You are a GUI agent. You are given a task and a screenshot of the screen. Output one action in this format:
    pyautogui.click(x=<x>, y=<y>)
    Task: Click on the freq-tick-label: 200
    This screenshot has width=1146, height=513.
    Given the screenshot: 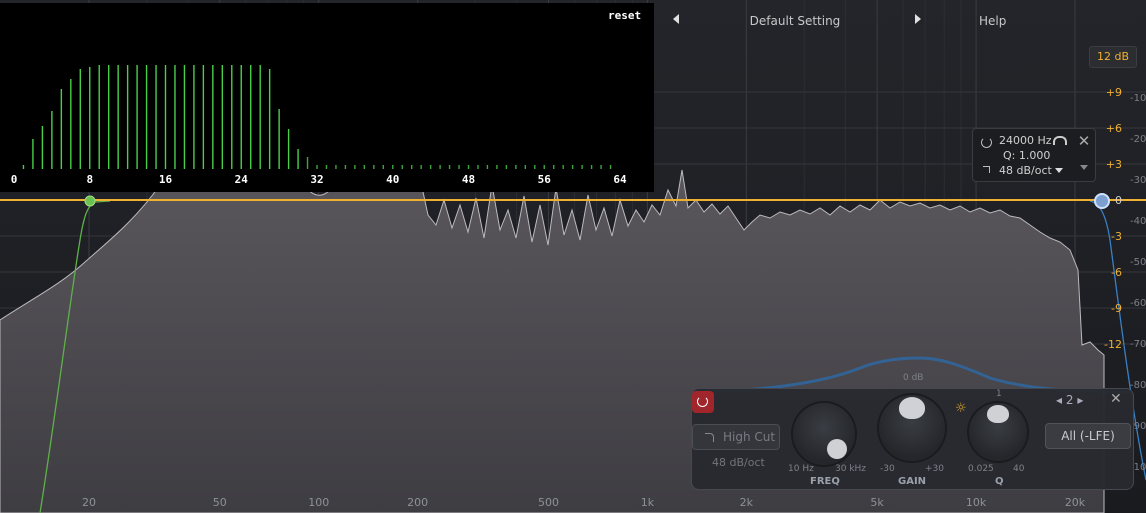 What is the action you would take?
    pyautogui.click(x=417, y=502)
    